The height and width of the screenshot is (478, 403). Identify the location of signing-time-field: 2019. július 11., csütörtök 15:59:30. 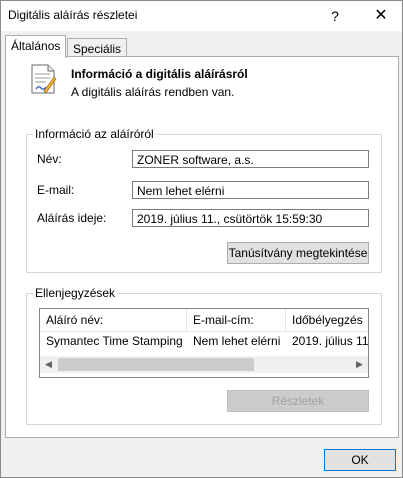
(250, 218).